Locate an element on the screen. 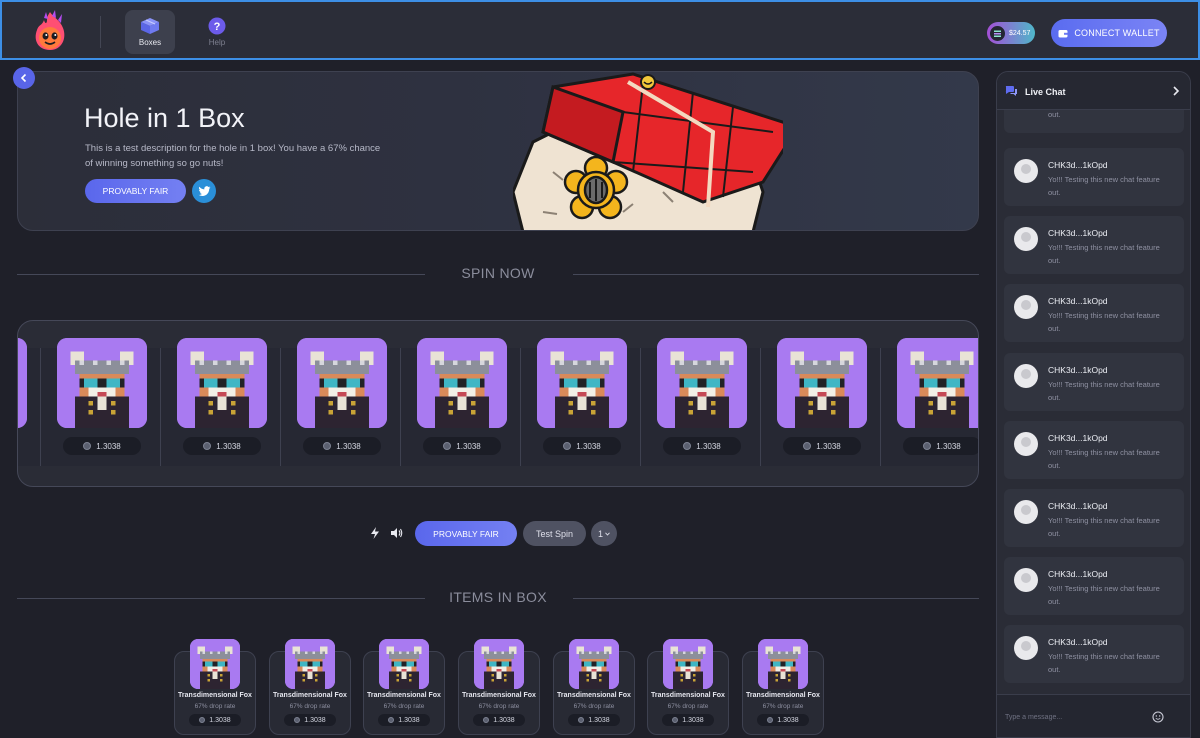 This screenshot has height=738, width=1200. emoji-icon is located at coordinates (1158, 717).